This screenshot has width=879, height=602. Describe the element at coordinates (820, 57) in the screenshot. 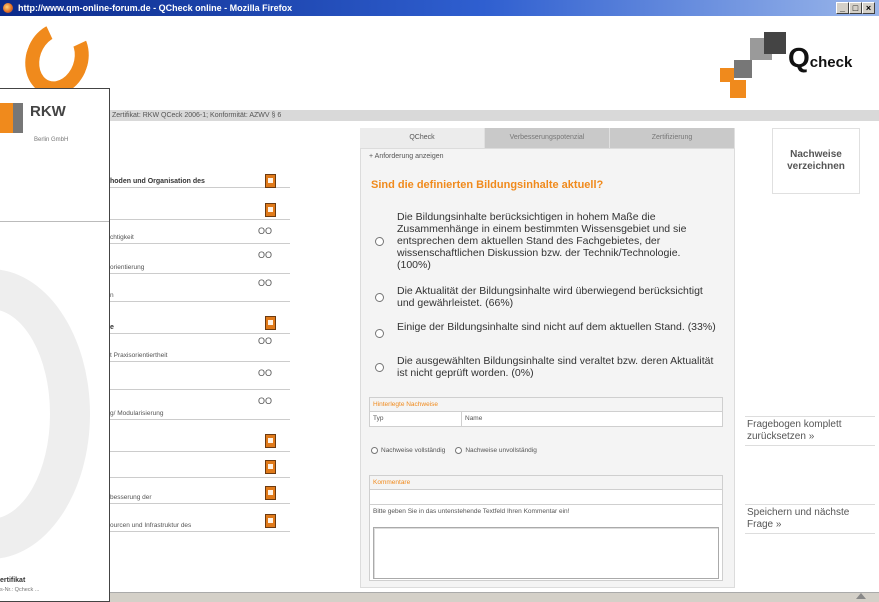

I see `qcheck-wordmark: Qcheck` at that location.